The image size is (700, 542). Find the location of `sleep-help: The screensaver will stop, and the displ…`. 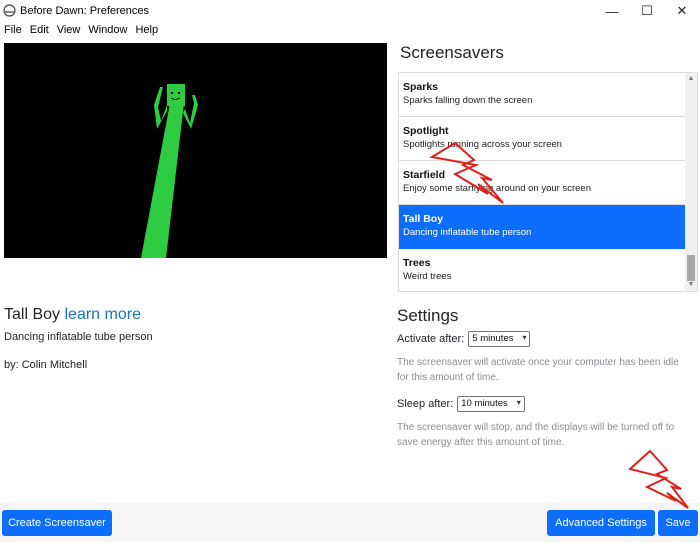

sleep-help: The screensaver will stop, and the displ… is located at coordinates (536, 435).